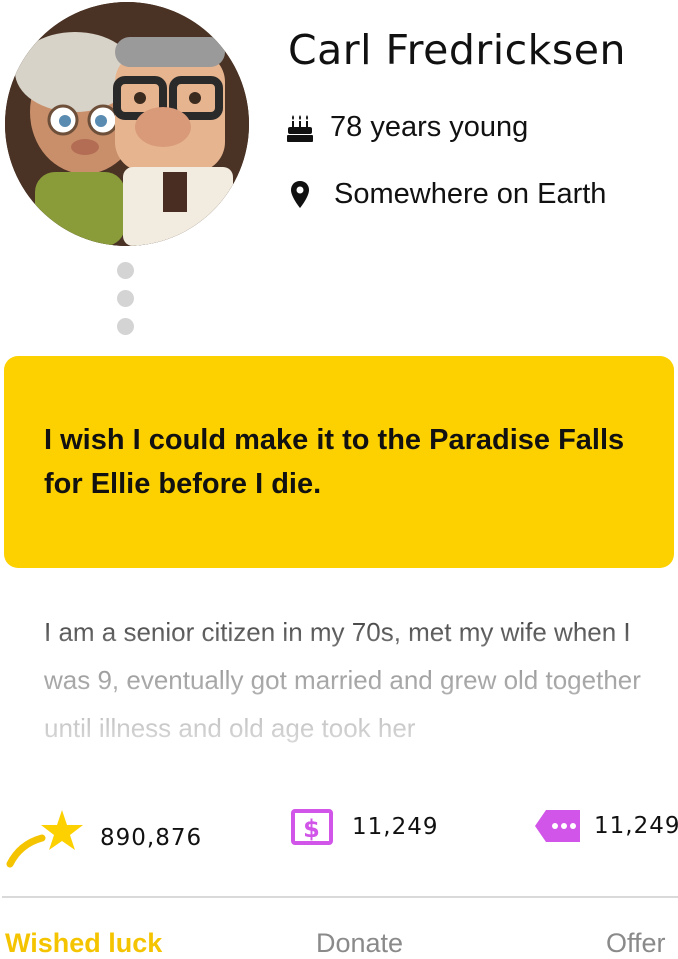 This screenshot has width=678, height=959. Describe the element at coordinates (636, 826) in the screenshot. I see `offer-count: 11,249` at that location.